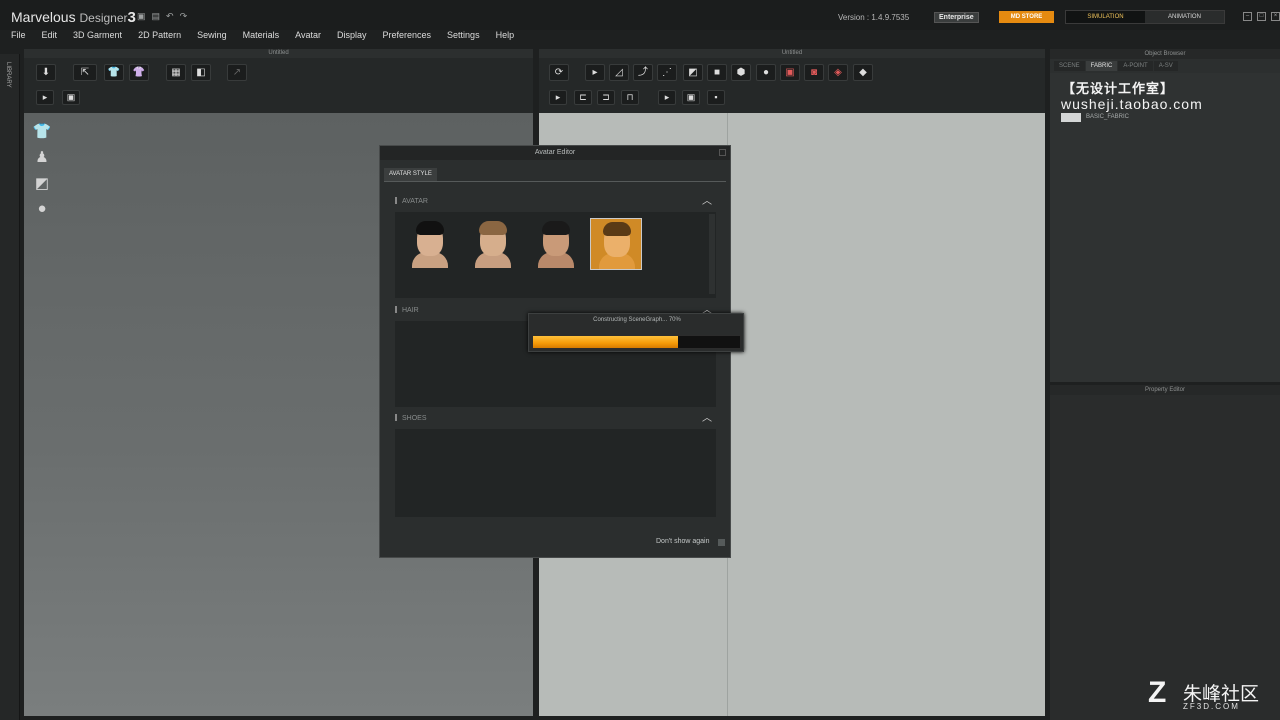 Image resolution: width=1280 pixels, height=720 pixels. What do you see at coordinates (184, 16) in the screenshot?
I see `redo-icon: ↷` at bounding box center [184, 16].